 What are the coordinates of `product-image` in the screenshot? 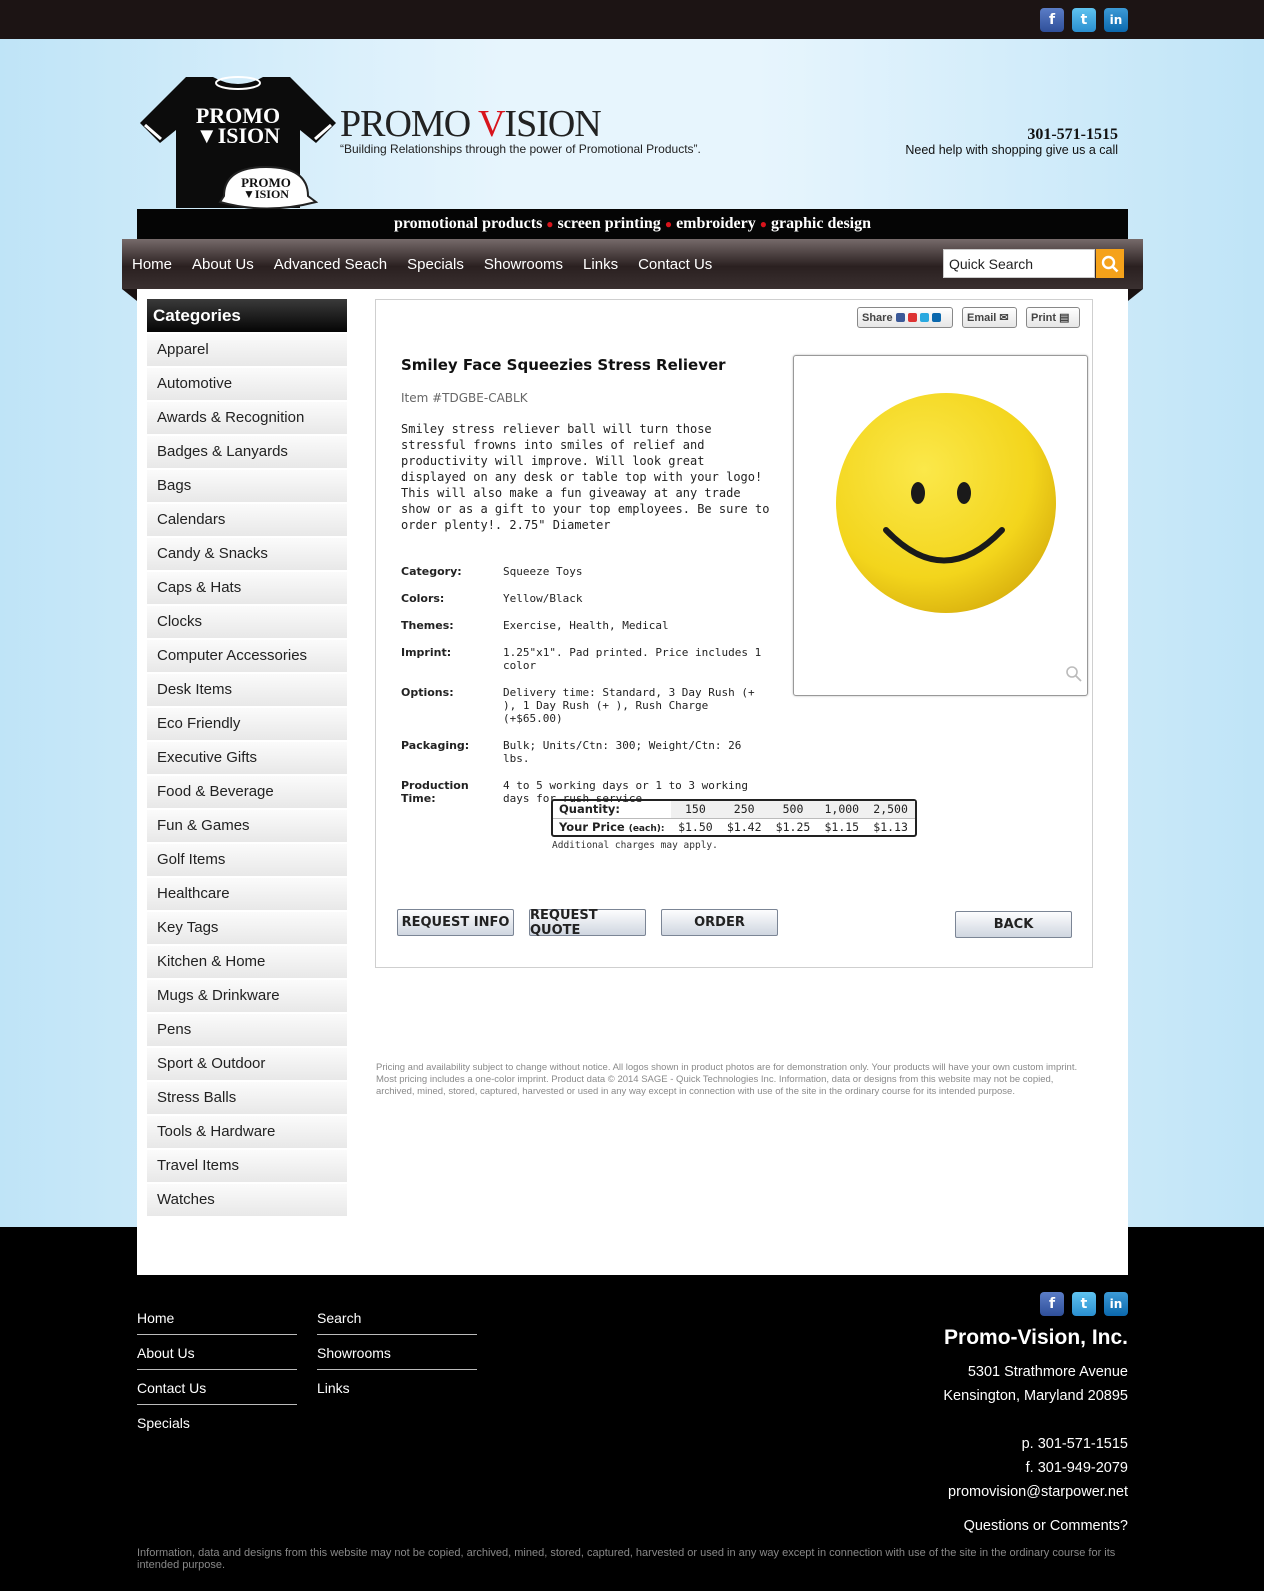 It's located at (940, 525).